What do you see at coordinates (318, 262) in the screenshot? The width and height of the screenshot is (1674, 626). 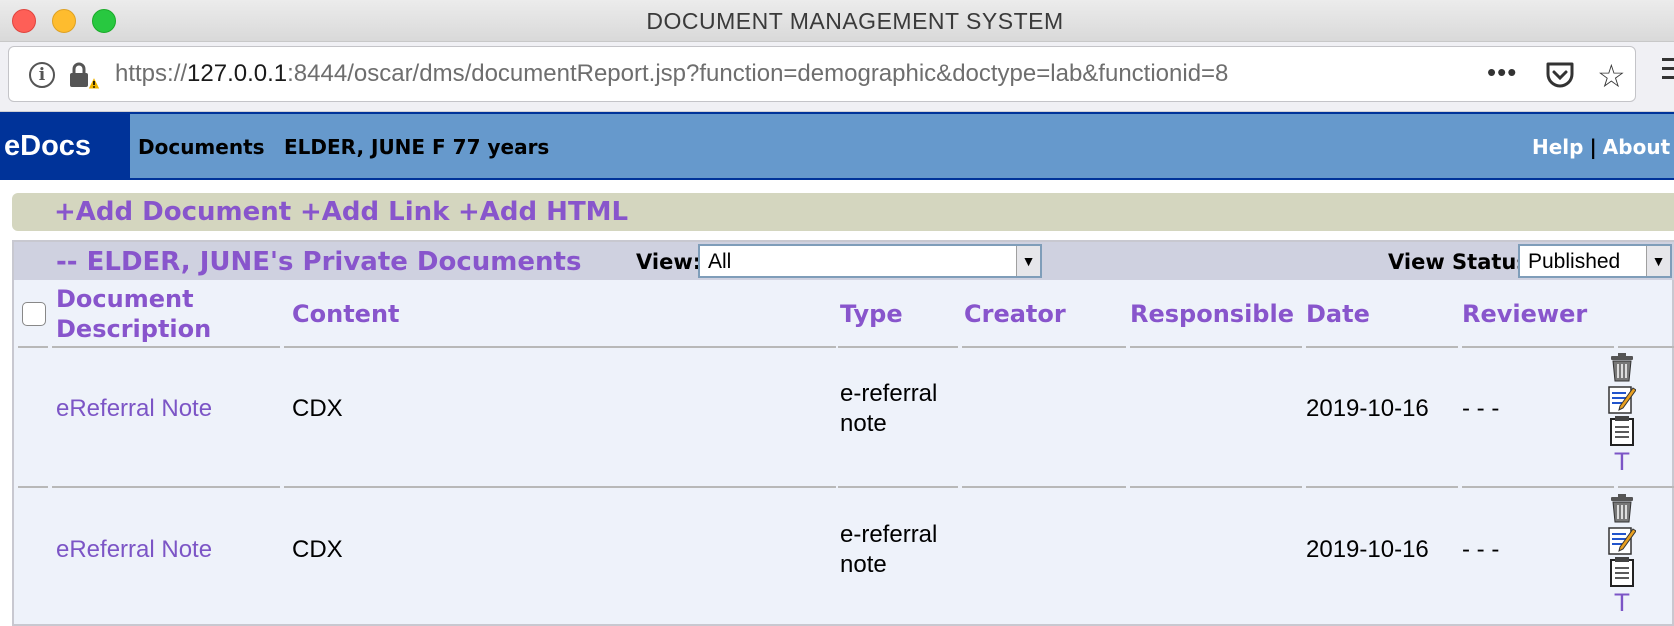 I see `panel-title: -- ELDER, JUNE's Private Documents` at bounding box center [318, 262].